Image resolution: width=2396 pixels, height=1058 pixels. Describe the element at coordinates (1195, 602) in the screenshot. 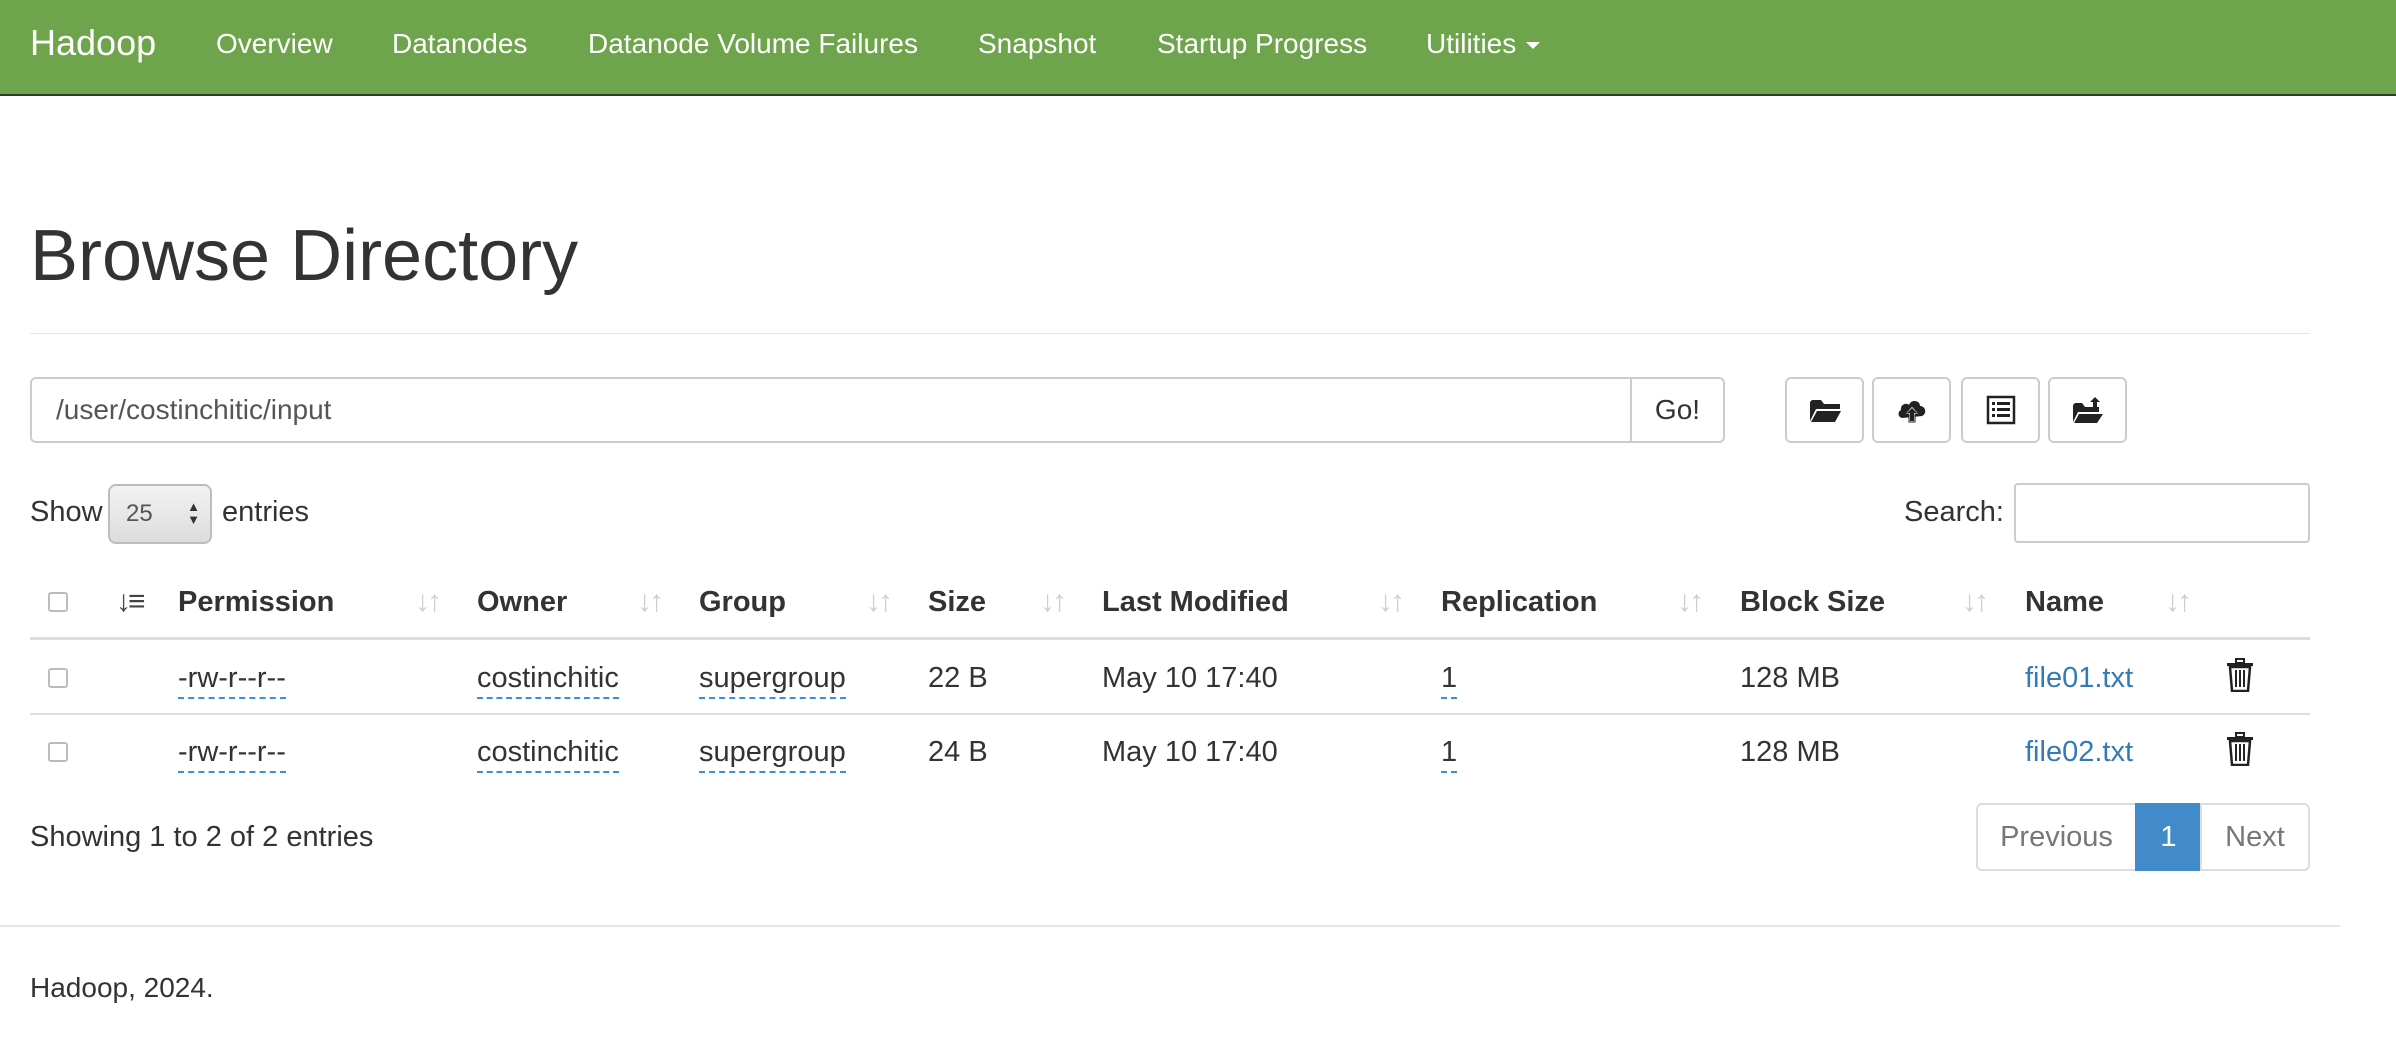

I see `column-header-last-modified: Last Modified` at that location.